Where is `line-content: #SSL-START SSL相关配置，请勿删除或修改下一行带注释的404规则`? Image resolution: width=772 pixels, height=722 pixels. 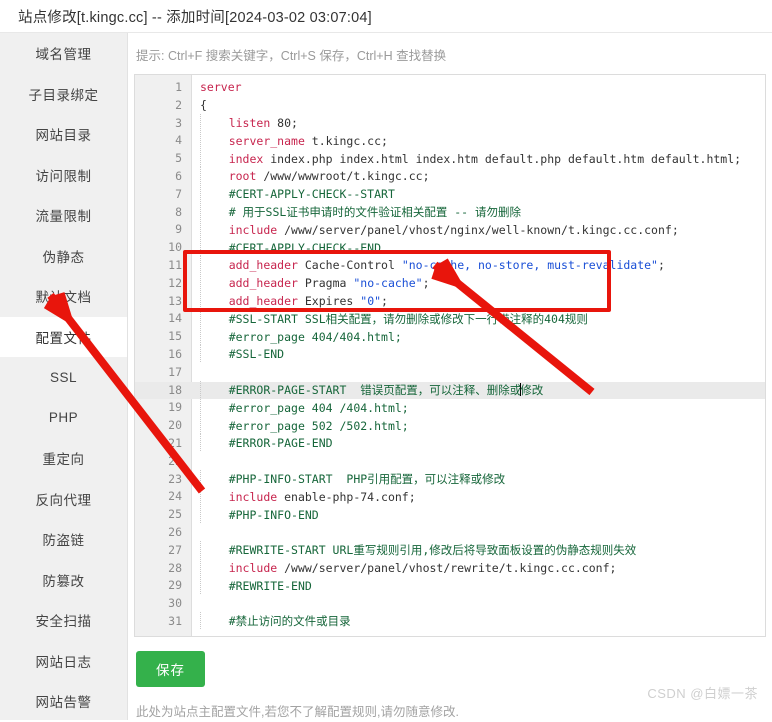
line-content: #SSL-START SSL相关配置，请勿删除或修改下一行带注释的404规则 is located at coordinates (389, 319).